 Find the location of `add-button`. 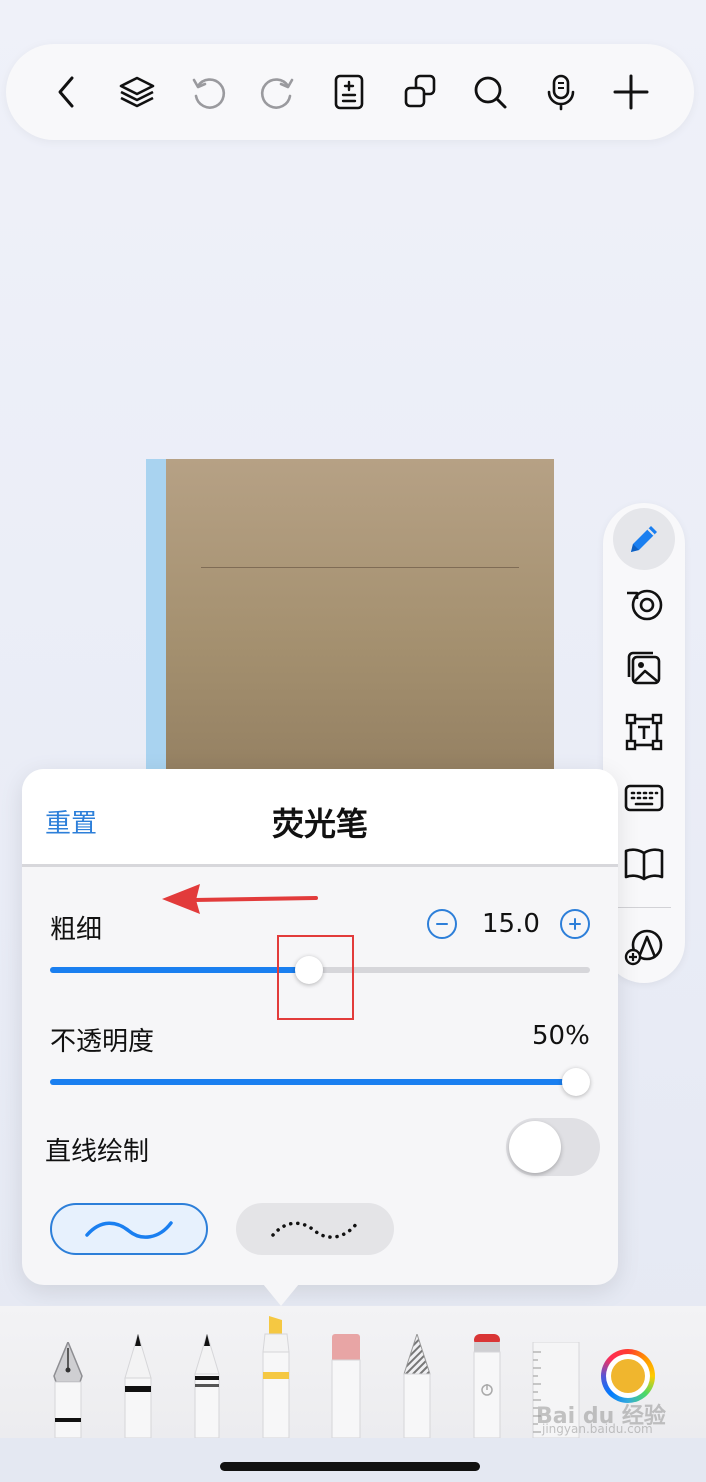

add-button is located at coordinates (631, 92).